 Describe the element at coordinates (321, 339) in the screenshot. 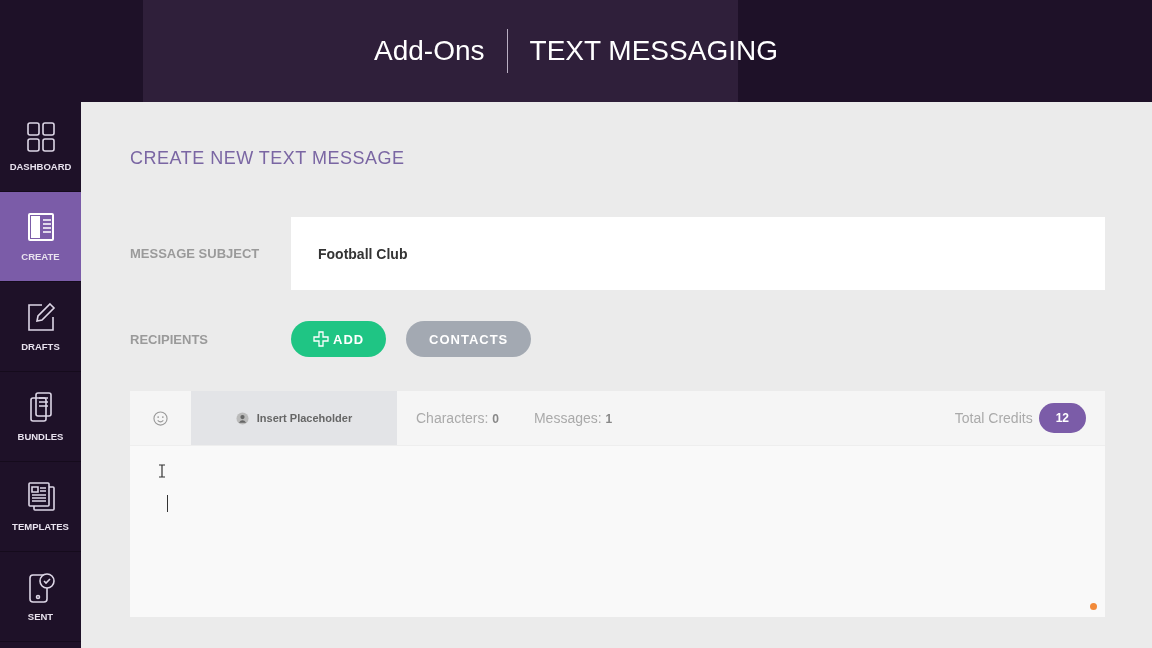

I see `plus-icon` at that location.